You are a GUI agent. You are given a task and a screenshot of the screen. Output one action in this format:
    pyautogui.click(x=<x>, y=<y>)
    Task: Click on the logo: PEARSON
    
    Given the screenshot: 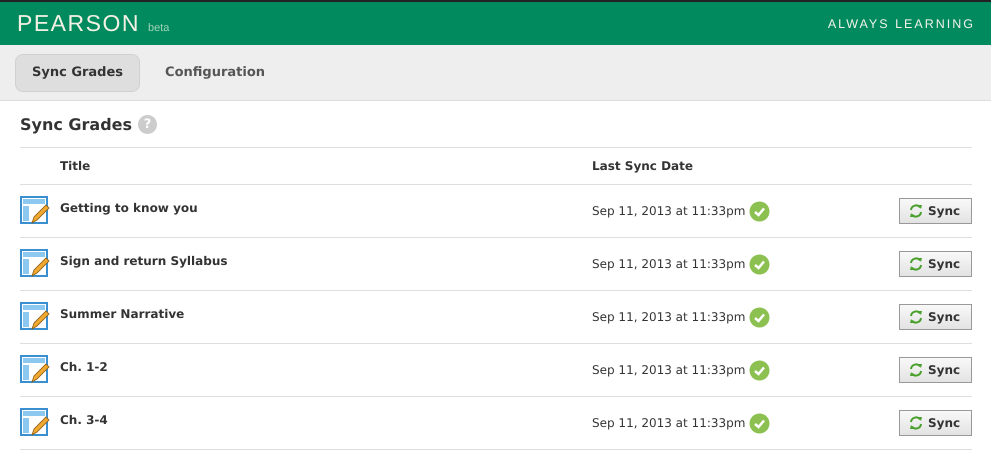 What is the action you would take?
    pyautogui.click(x=78, y=23)
    